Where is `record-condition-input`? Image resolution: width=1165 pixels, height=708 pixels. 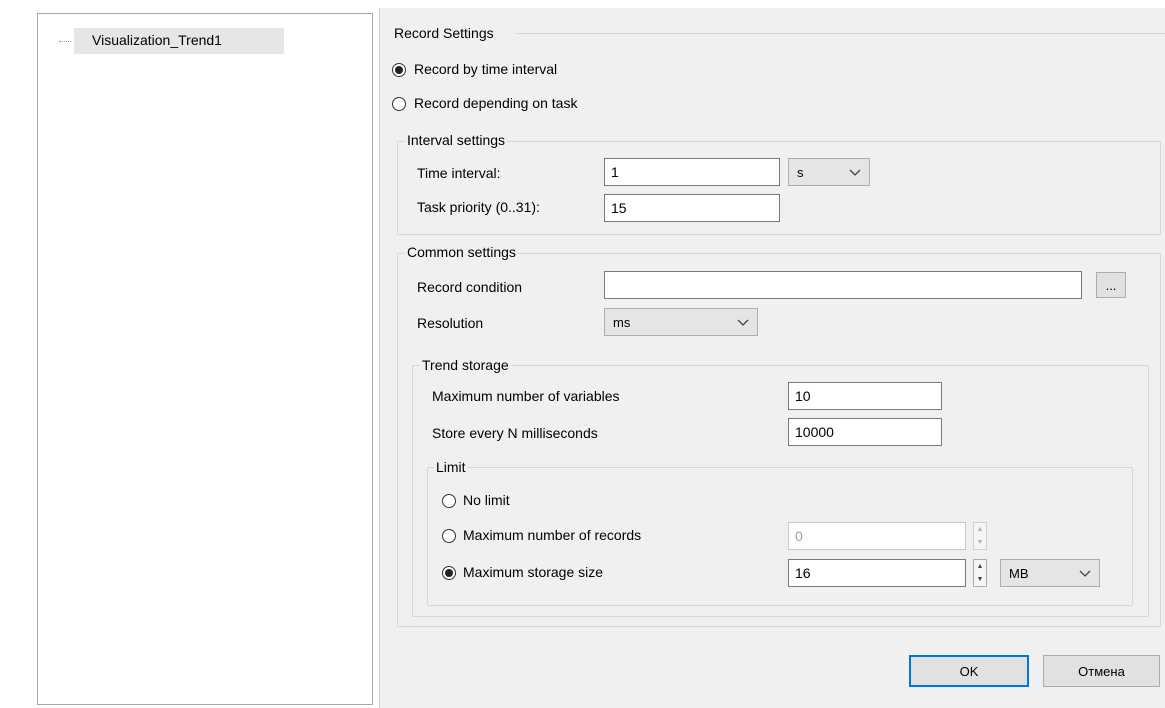
record-condition-input is located at coordinates (843, 285).